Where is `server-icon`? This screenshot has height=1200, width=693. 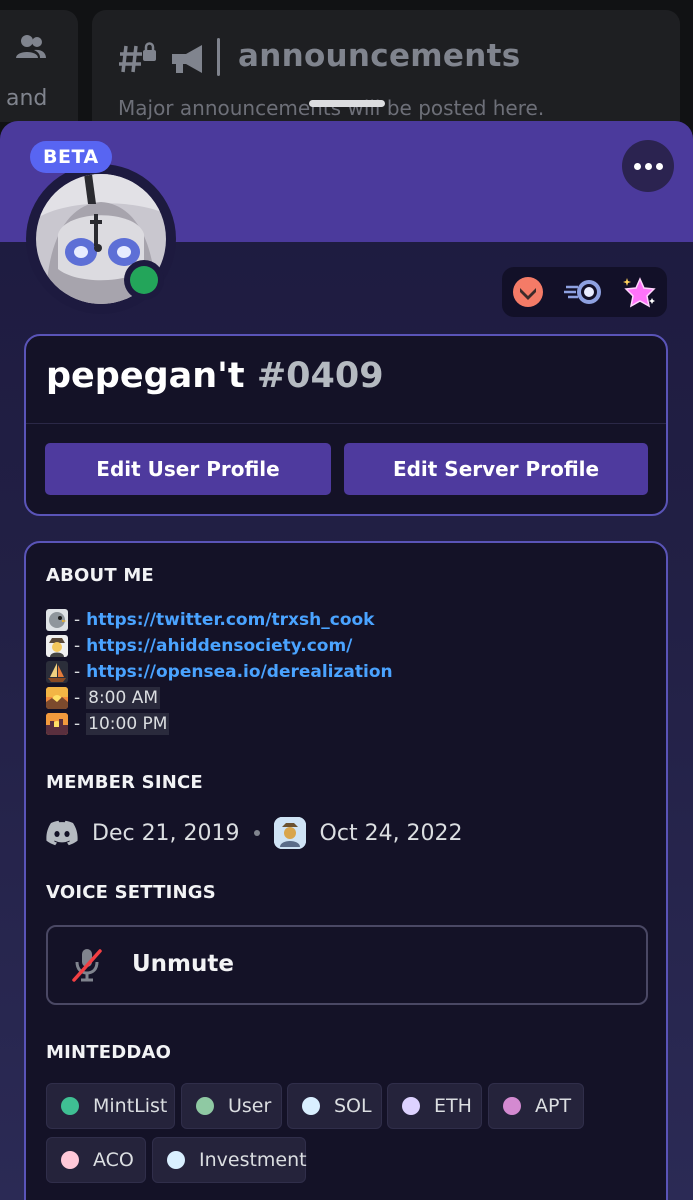
server-icon is located at coordinates (289, 833).